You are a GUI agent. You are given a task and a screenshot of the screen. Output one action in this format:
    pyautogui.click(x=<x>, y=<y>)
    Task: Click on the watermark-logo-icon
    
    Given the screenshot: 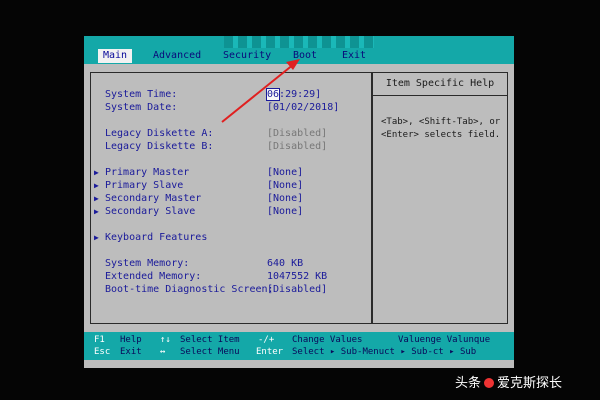 What is the action you would take?
    pyautogui.click(x=489, y=383)
    